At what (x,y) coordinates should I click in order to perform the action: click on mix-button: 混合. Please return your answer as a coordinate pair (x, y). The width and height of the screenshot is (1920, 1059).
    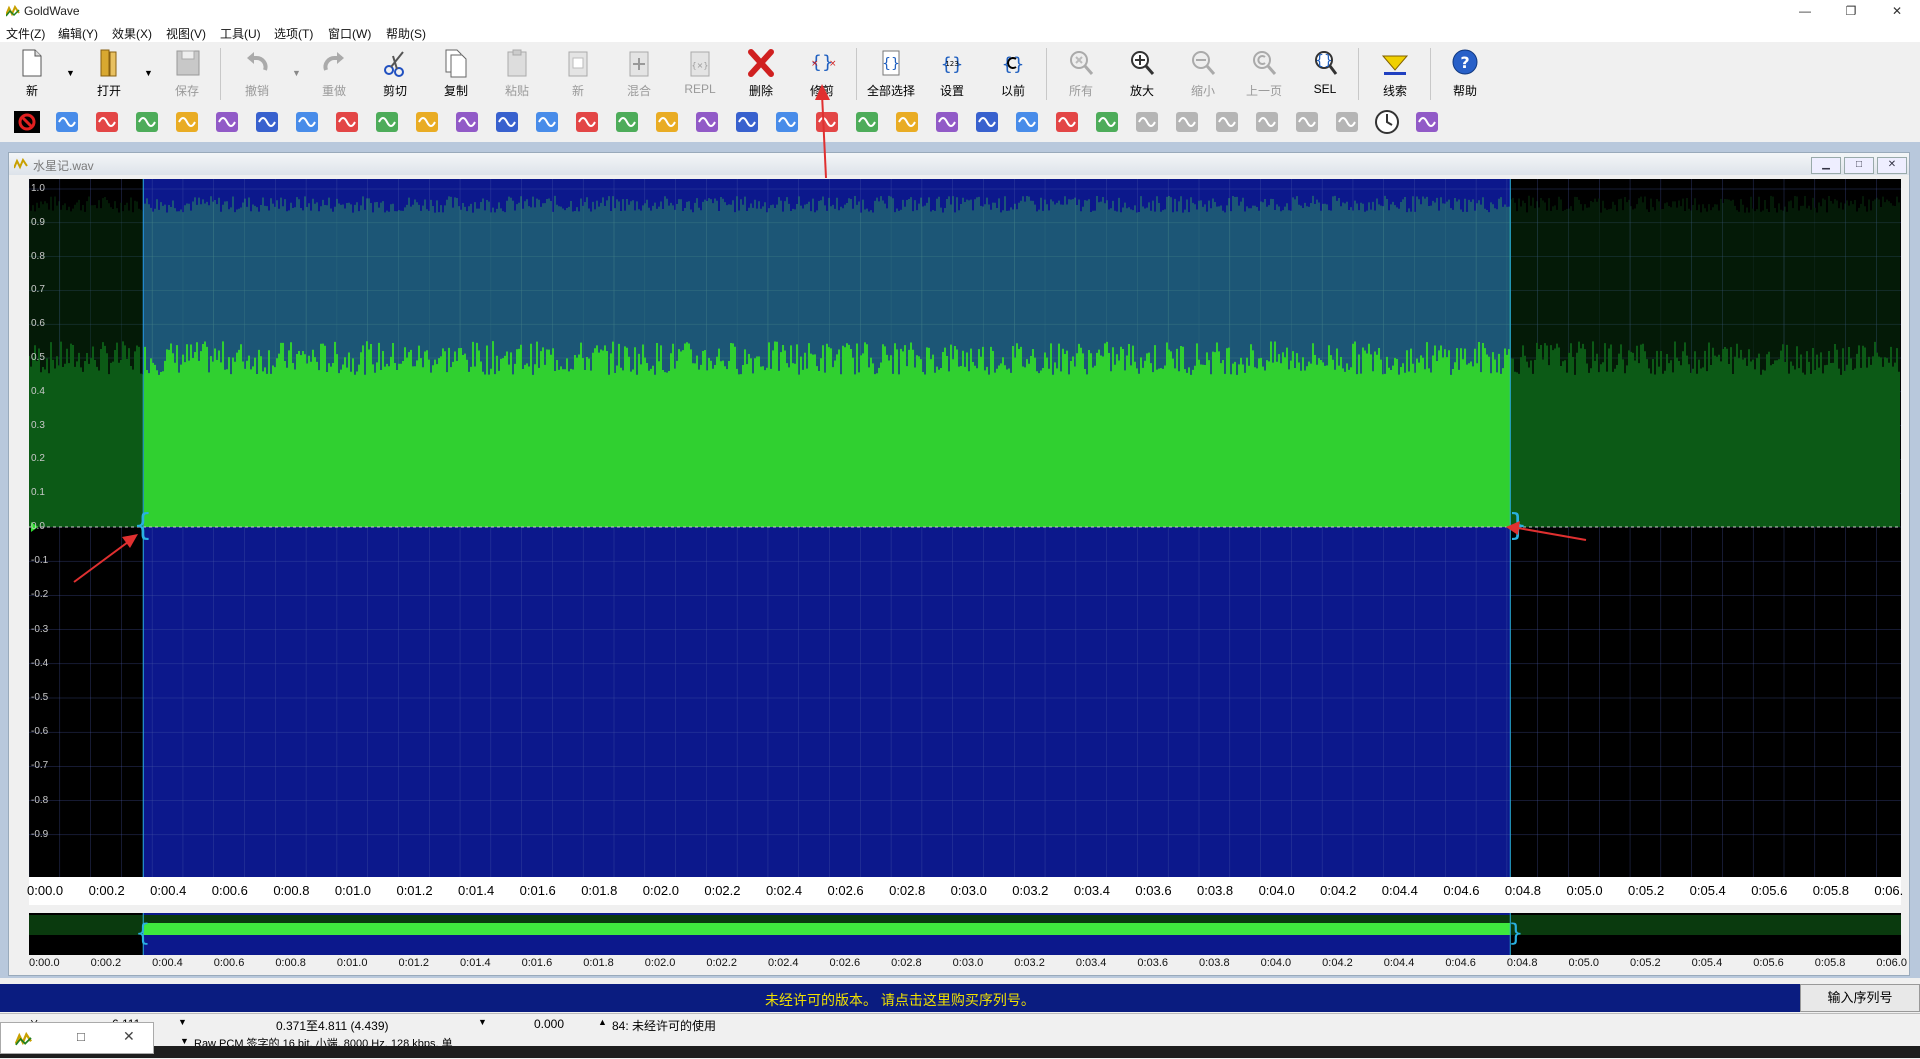
    Looking at the image, I should click on (639, 72).